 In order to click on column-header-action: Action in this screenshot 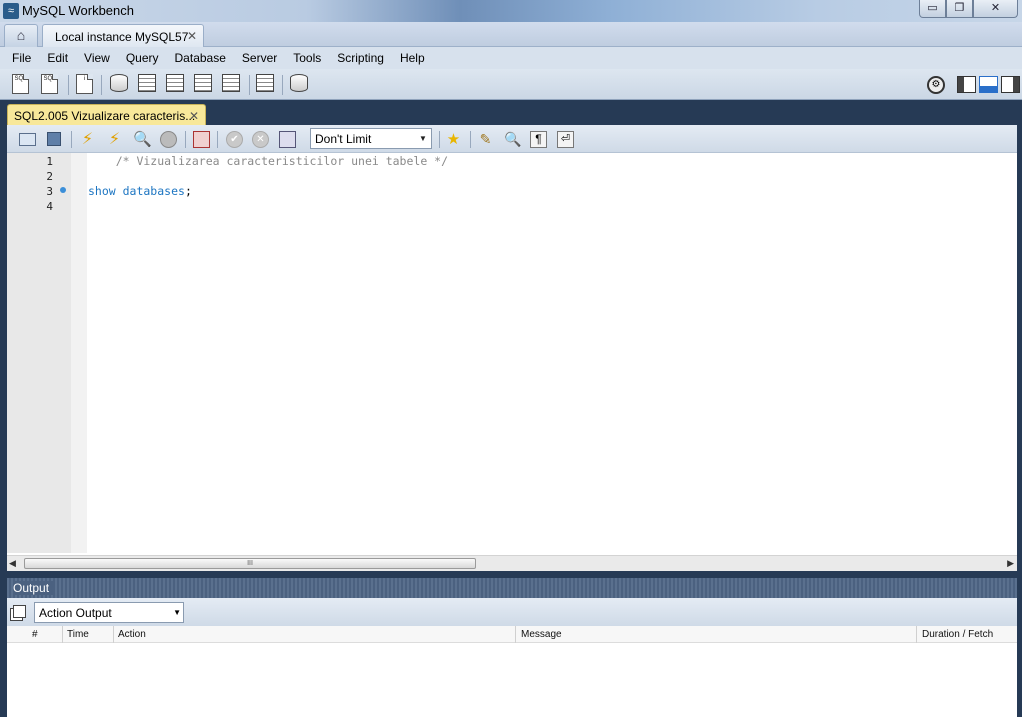, I will do `click(132, 634)`.